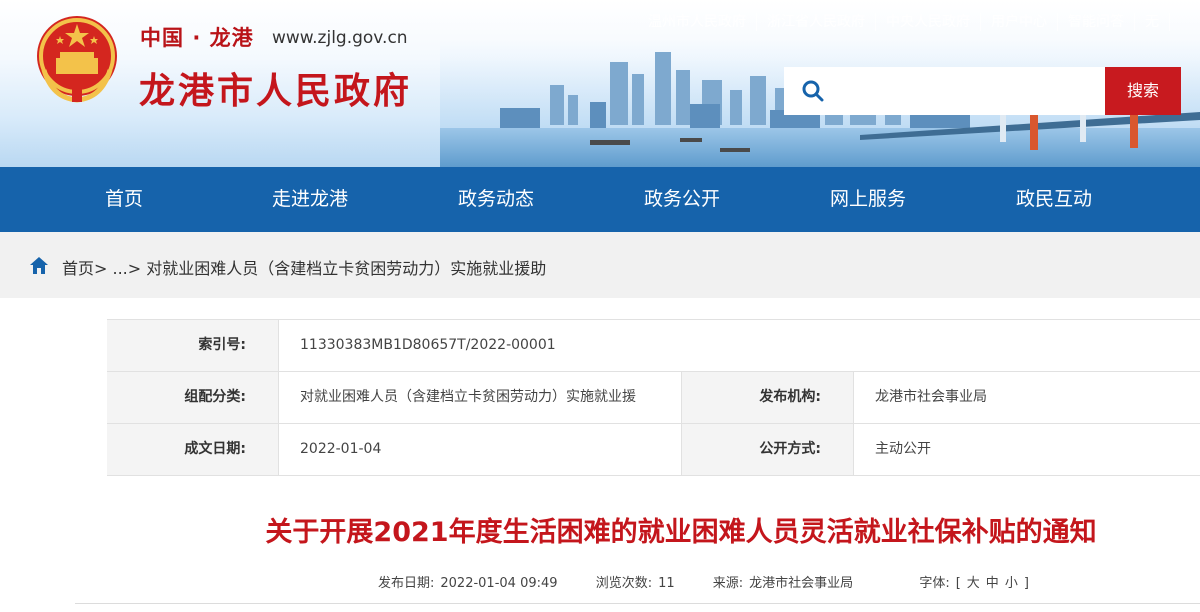 The width and height of the screenshot is (1200, 612). What do you see at coordinates (340, 38) in the screenshot?
I see `site-url: www.zjlg.gov.cn` at bounding box center [340, 38].